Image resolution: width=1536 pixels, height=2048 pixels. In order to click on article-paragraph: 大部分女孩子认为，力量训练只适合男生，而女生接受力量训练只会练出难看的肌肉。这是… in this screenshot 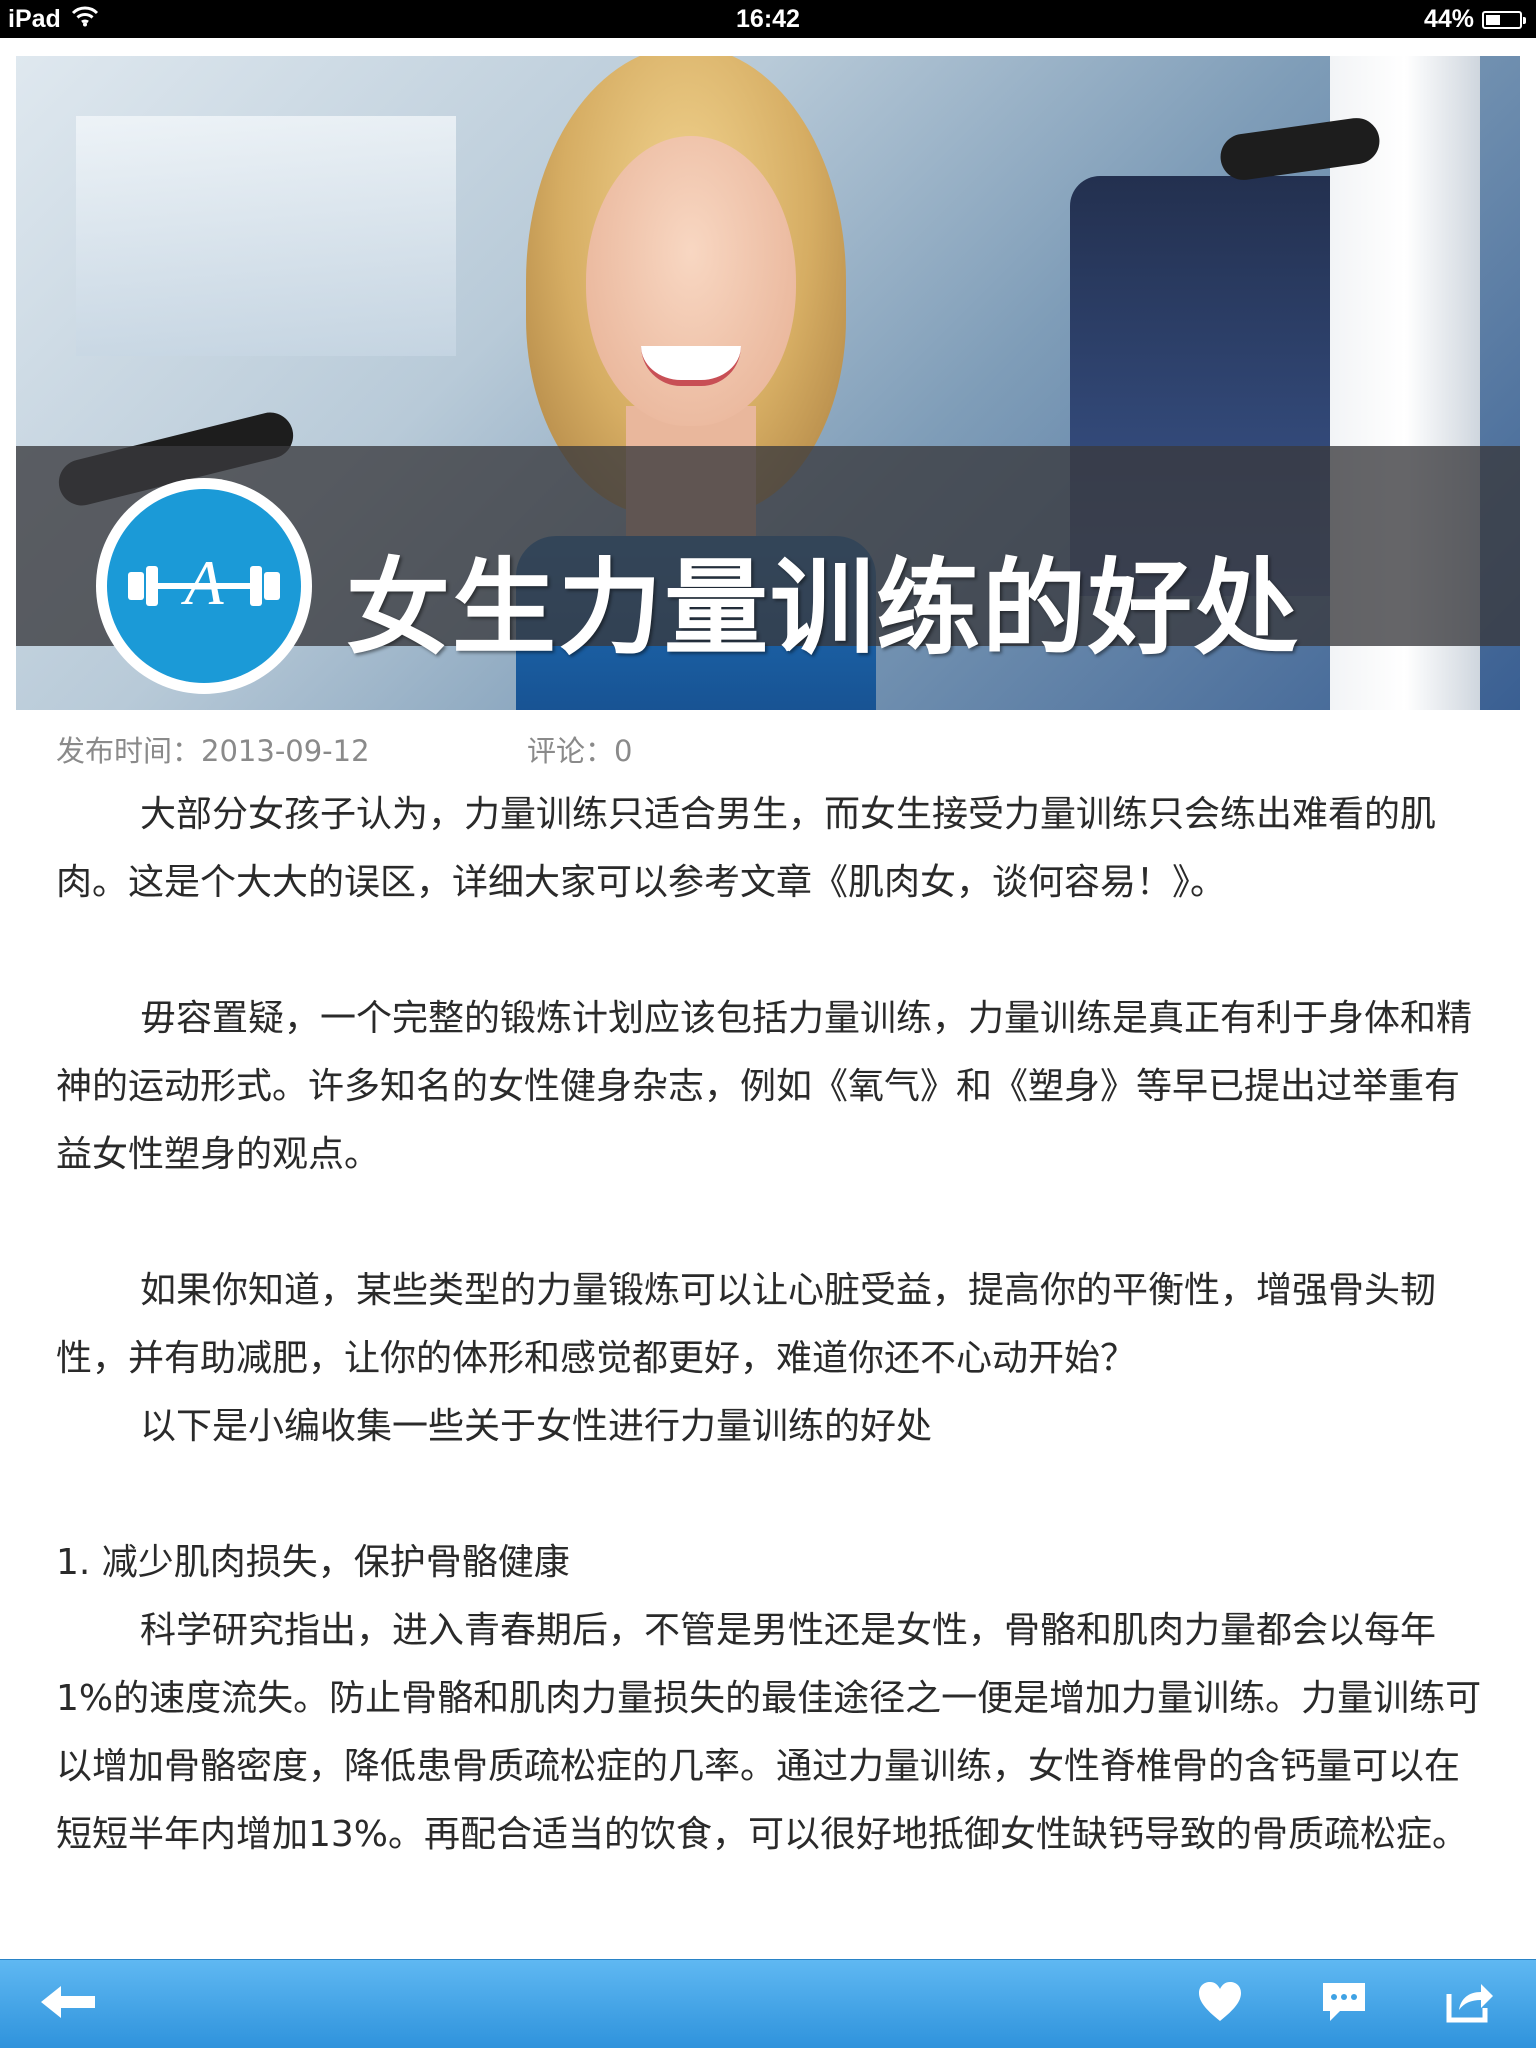, I will do `click(746, 848)`.